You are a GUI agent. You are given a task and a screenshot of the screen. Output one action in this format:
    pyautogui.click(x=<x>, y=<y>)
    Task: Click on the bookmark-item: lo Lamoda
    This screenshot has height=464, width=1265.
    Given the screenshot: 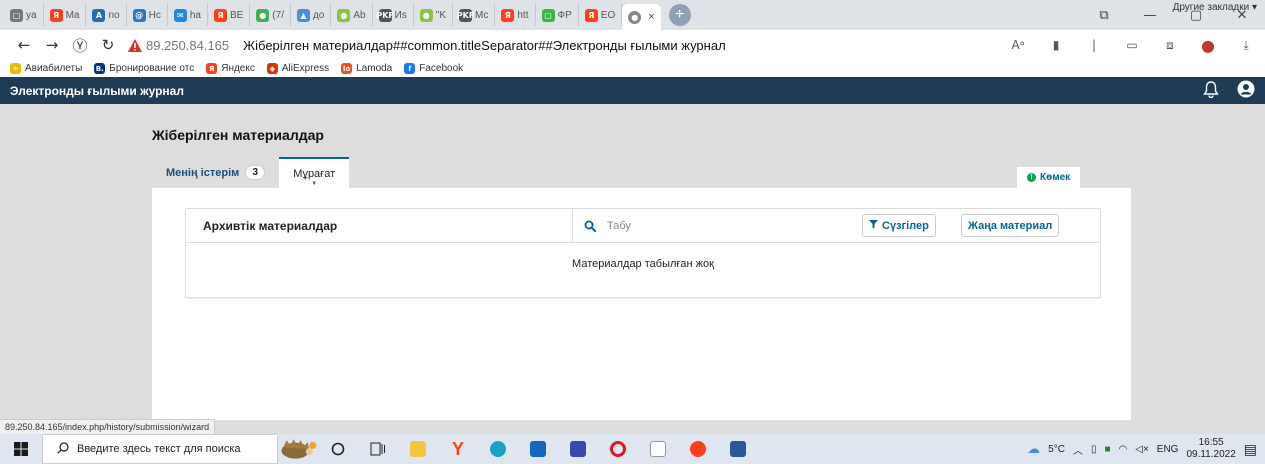 What is the action you would take?
    pyautogui.click(x=366, y=68)
    